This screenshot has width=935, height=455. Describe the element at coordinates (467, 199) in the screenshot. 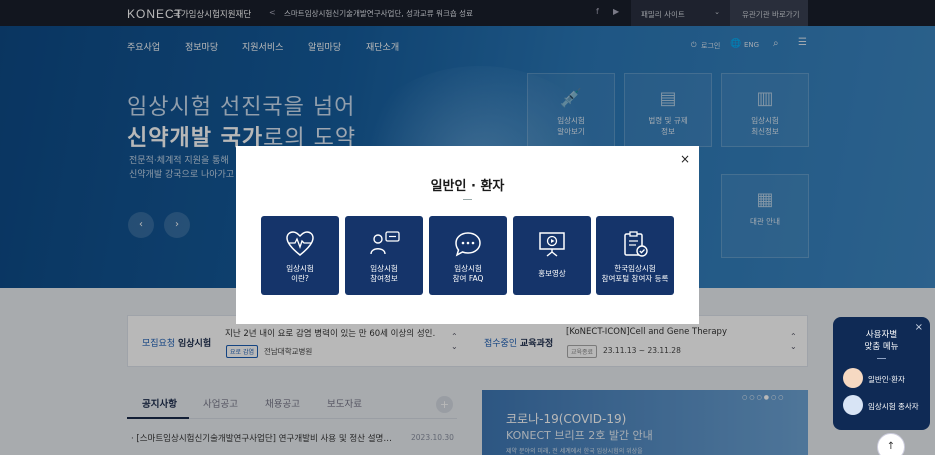

I see `modal-title-divider` at that location.